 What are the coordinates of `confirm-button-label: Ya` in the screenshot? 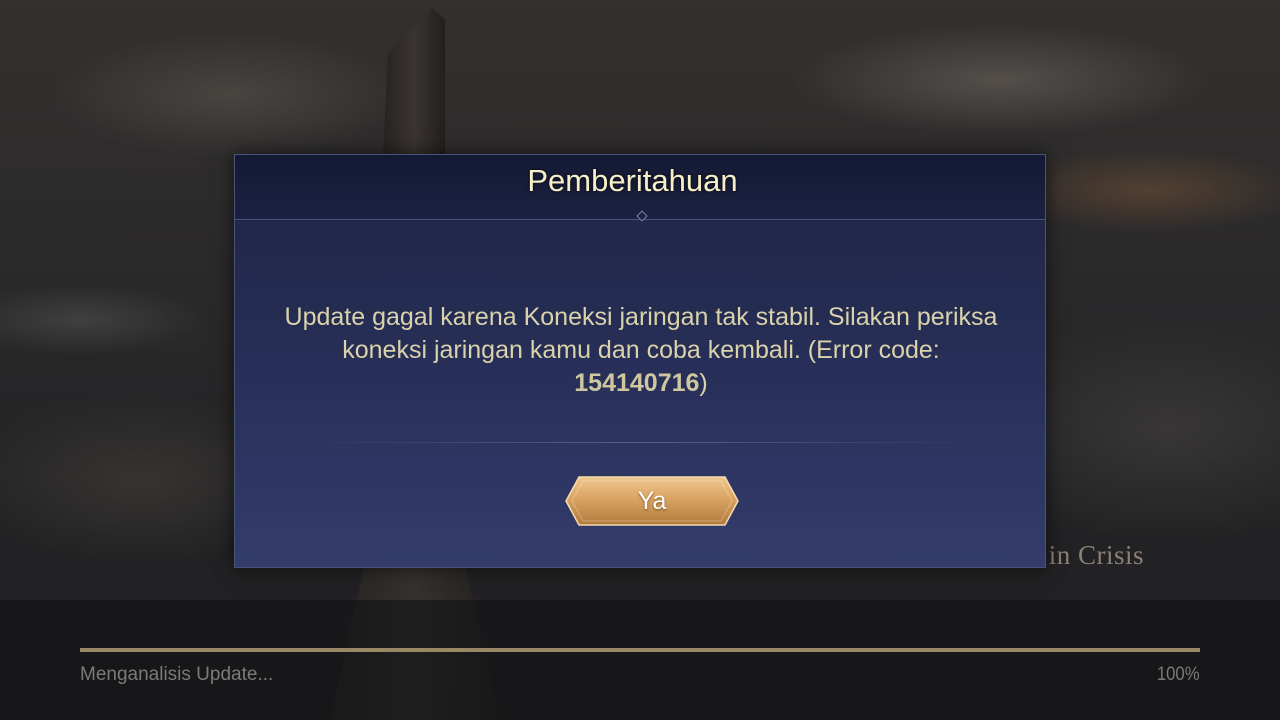 It's located at (652, 501).